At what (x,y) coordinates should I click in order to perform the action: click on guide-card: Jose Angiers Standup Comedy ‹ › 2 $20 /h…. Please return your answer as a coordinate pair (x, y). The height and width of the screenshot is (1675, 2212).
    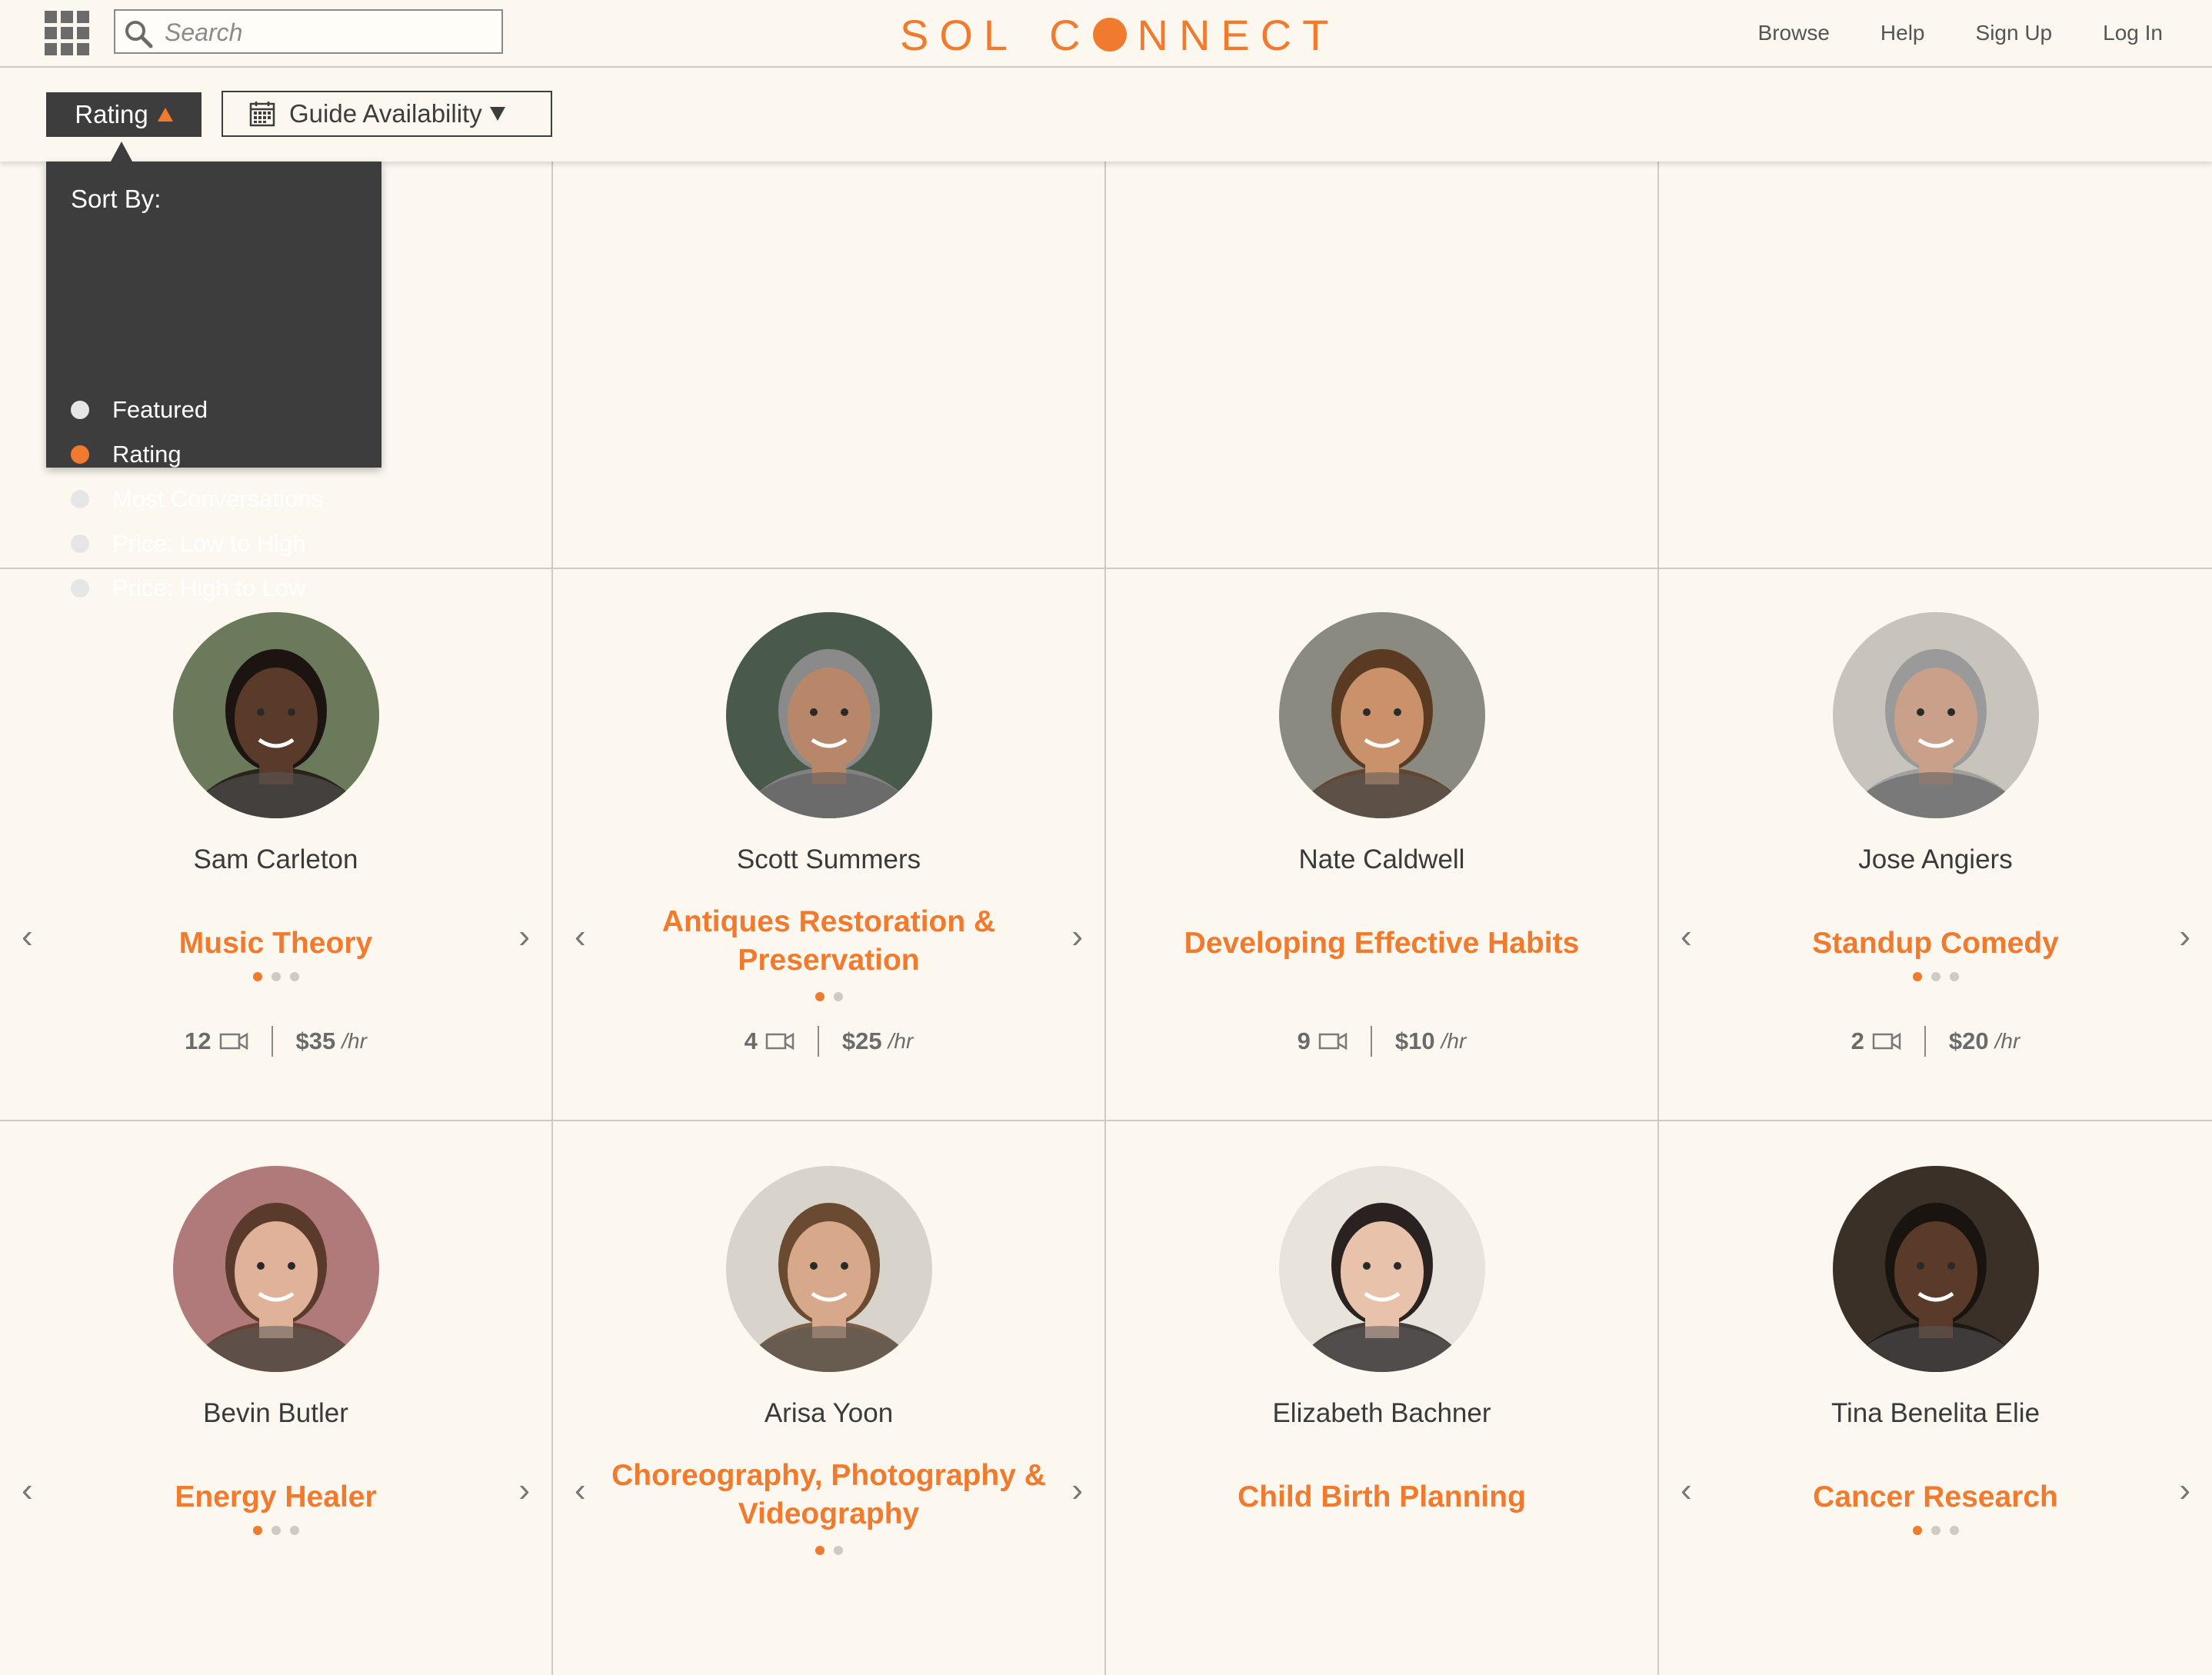
    Looking at the image, I should click on (1935, 844).